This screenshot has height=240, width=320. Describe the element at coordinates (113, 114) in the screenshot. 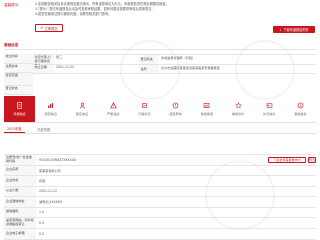

I see `nav-item-label: 严重违法` at that location.